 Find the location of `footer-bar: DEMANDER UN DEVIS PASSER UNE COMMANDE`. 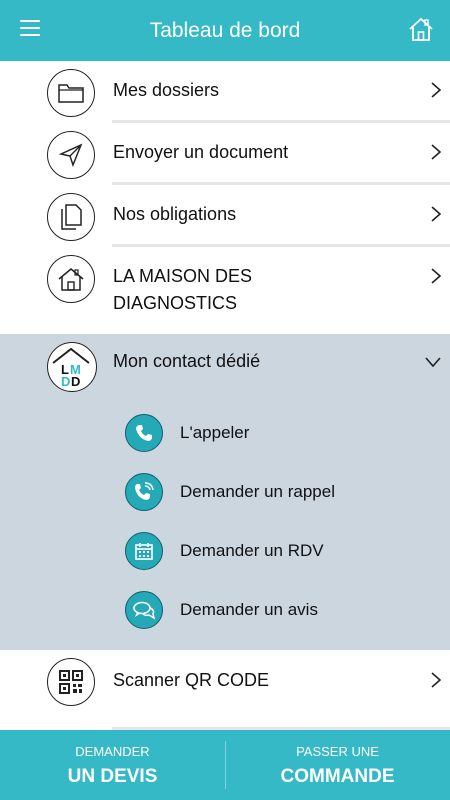

footer-bar: DEMANDER UN DEVIS PASSER UNE COMMANDE is located at coordinates (225, 765).